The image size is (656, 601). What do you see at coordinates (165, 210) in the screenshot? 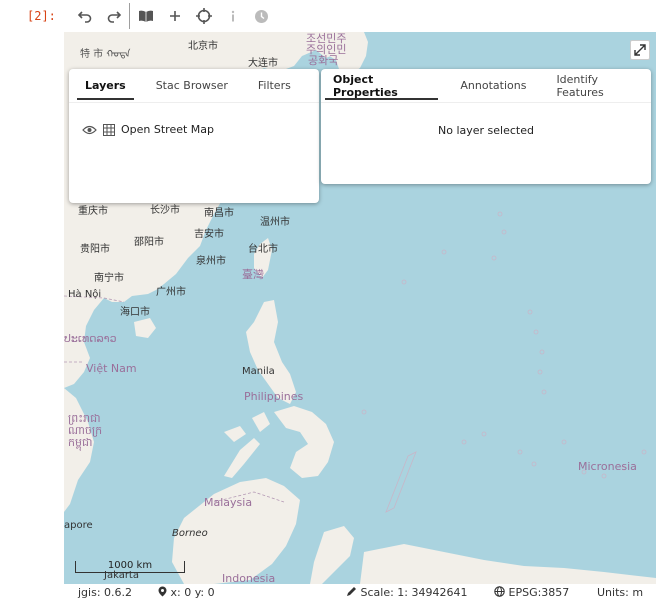
I see `map-label: 长沙市` at bounding box center [165, 210].